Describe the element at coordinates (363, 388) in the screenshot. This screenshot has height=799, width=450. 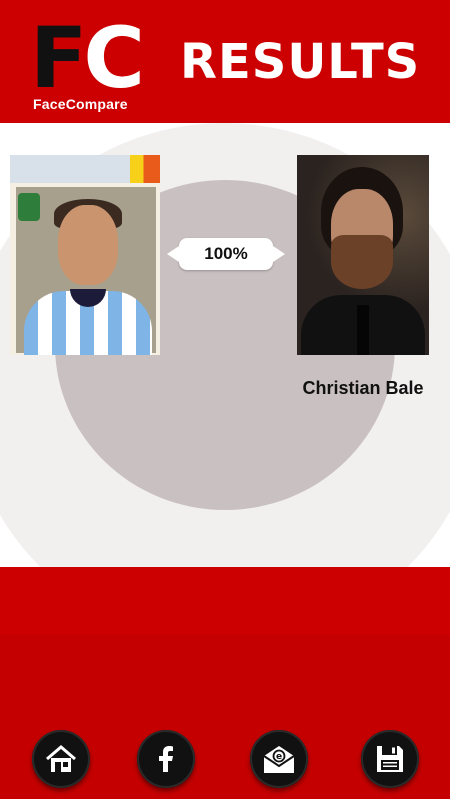
I see `match-name: Christian Bale` at that location.